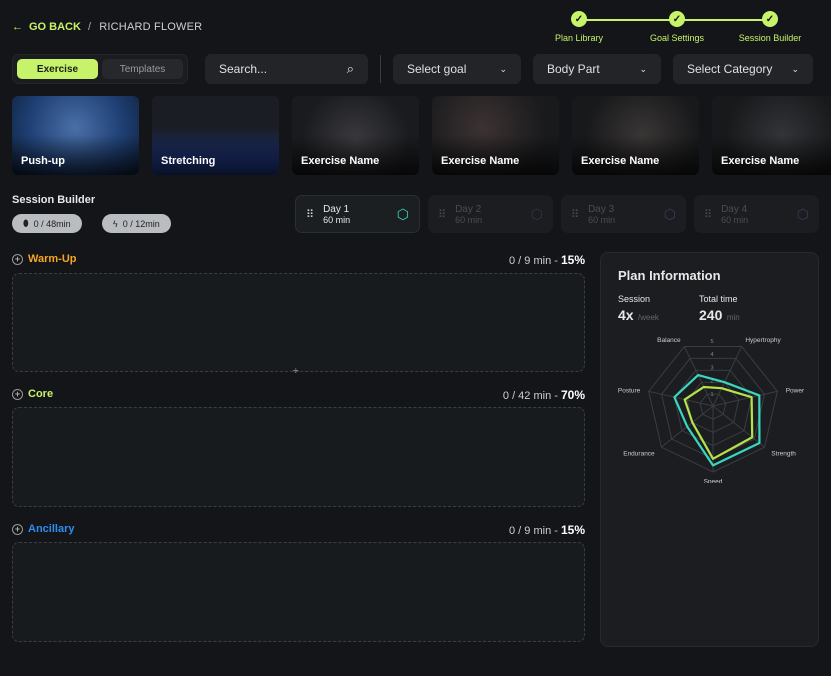  Describe the element at coordinates (711, 342) in the screenshot. I see `radar-tick-label: 5` at that location.